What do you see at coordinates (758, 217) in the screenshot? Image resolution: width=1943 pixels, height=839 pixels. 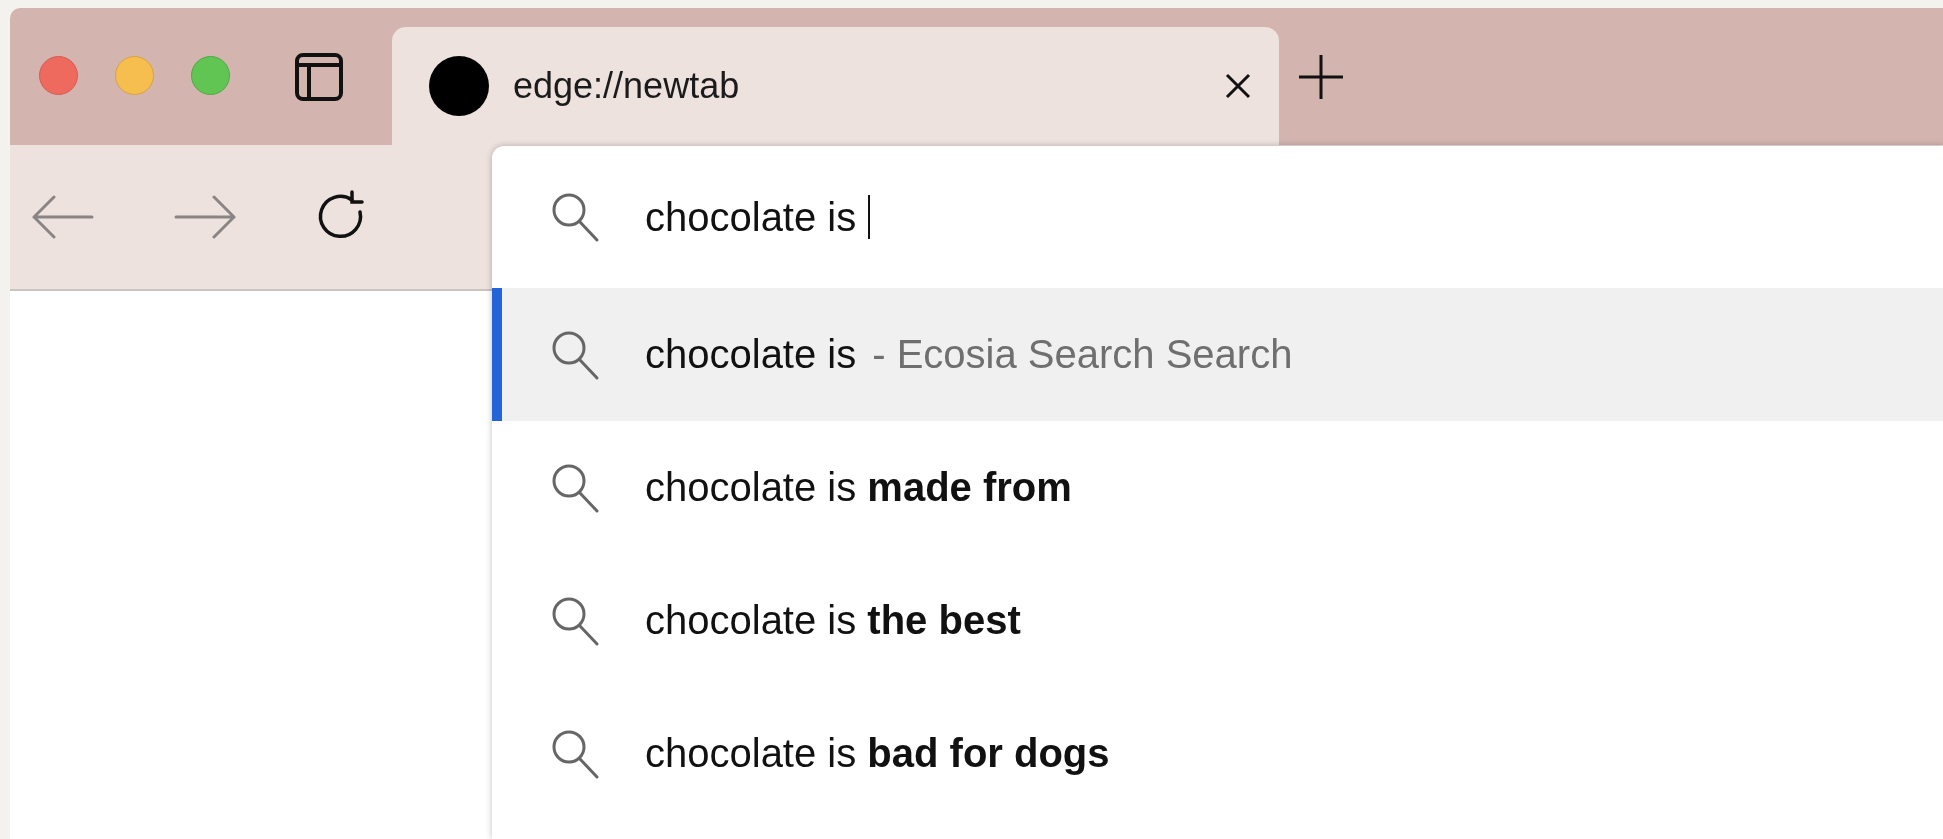 I see `address-text: chocolate is` at bounding box center [758, 217].